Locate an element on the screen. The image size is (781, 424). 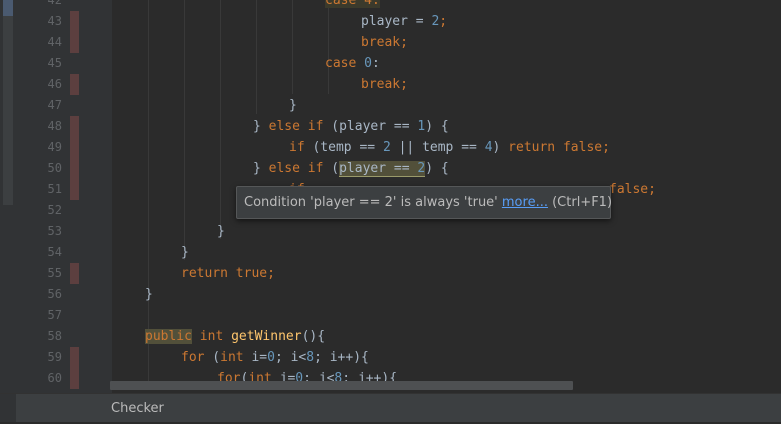
tooltip-message: Condition 'player == 2' is always 'true' is located at coordinates (373, 202).